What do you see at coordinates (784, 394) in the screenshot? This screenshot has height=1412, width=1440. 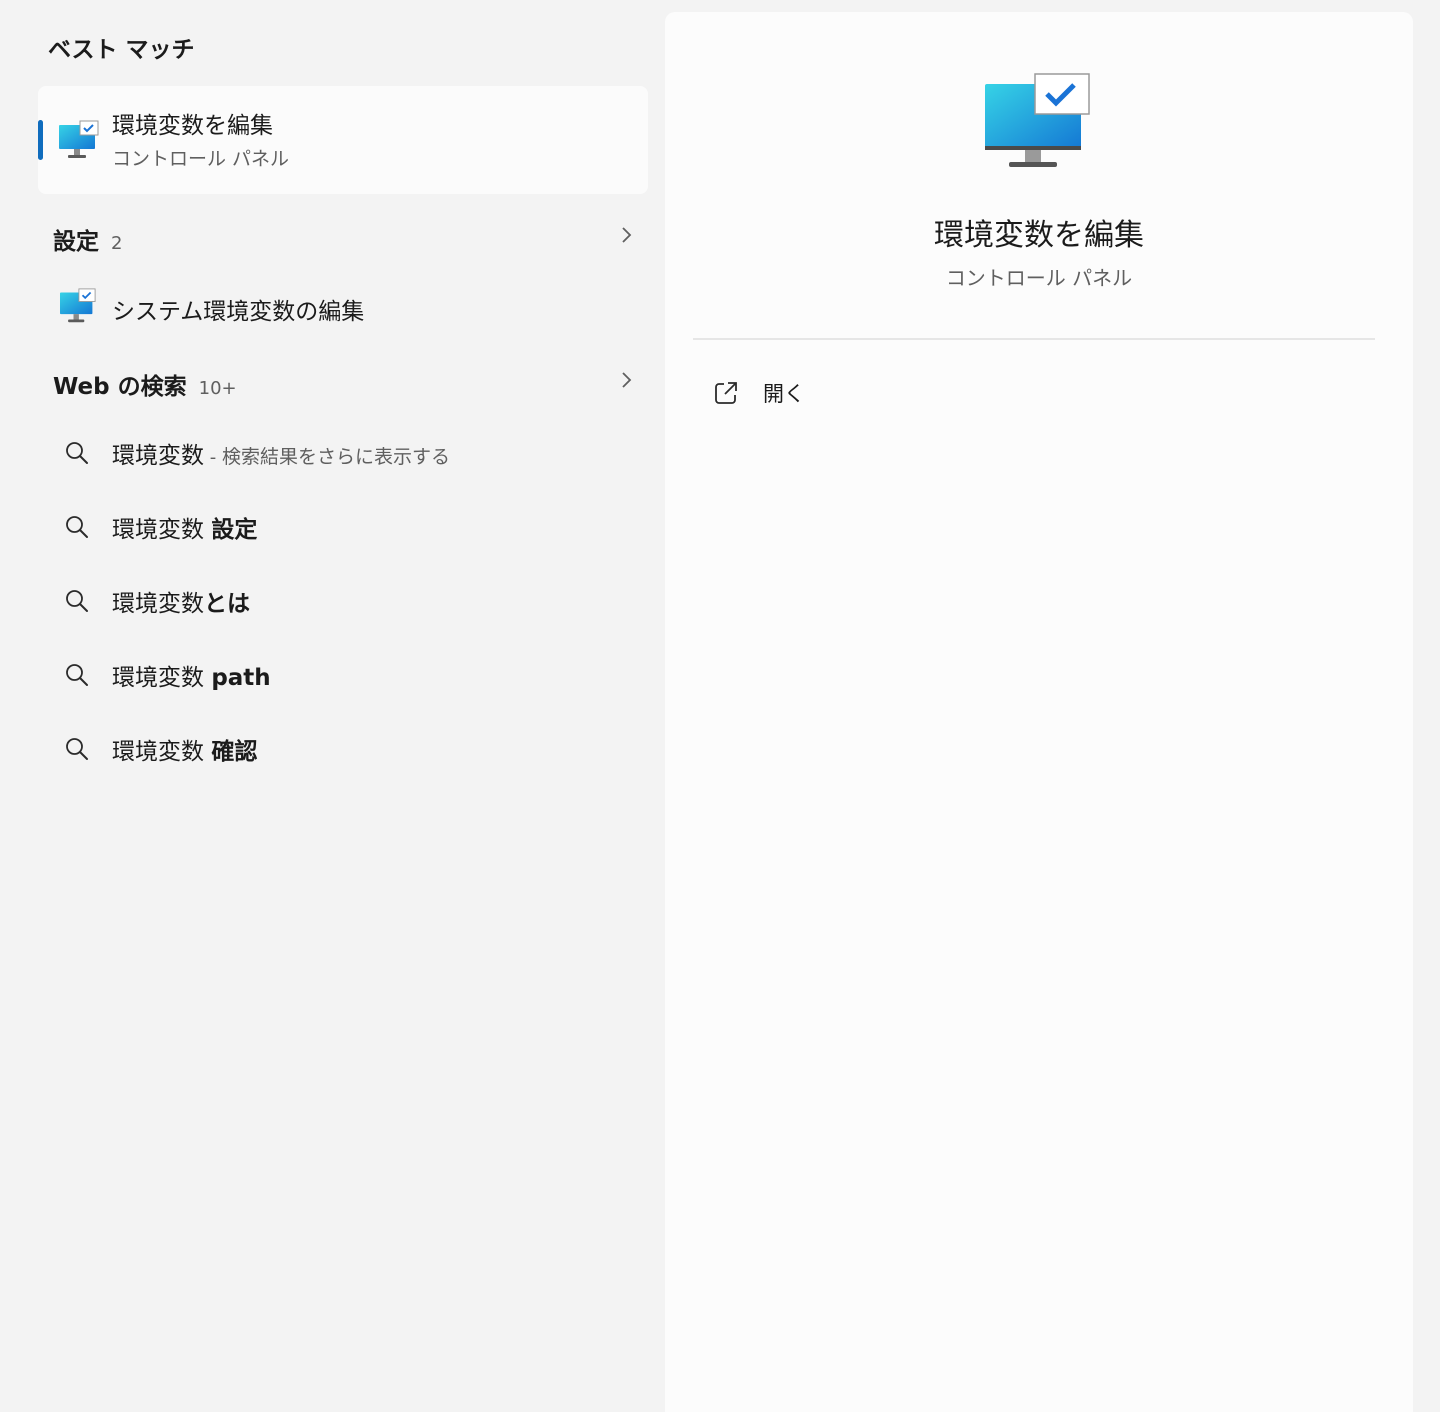 I see `open-action-label: 開く` at bounding box center [784, 394].